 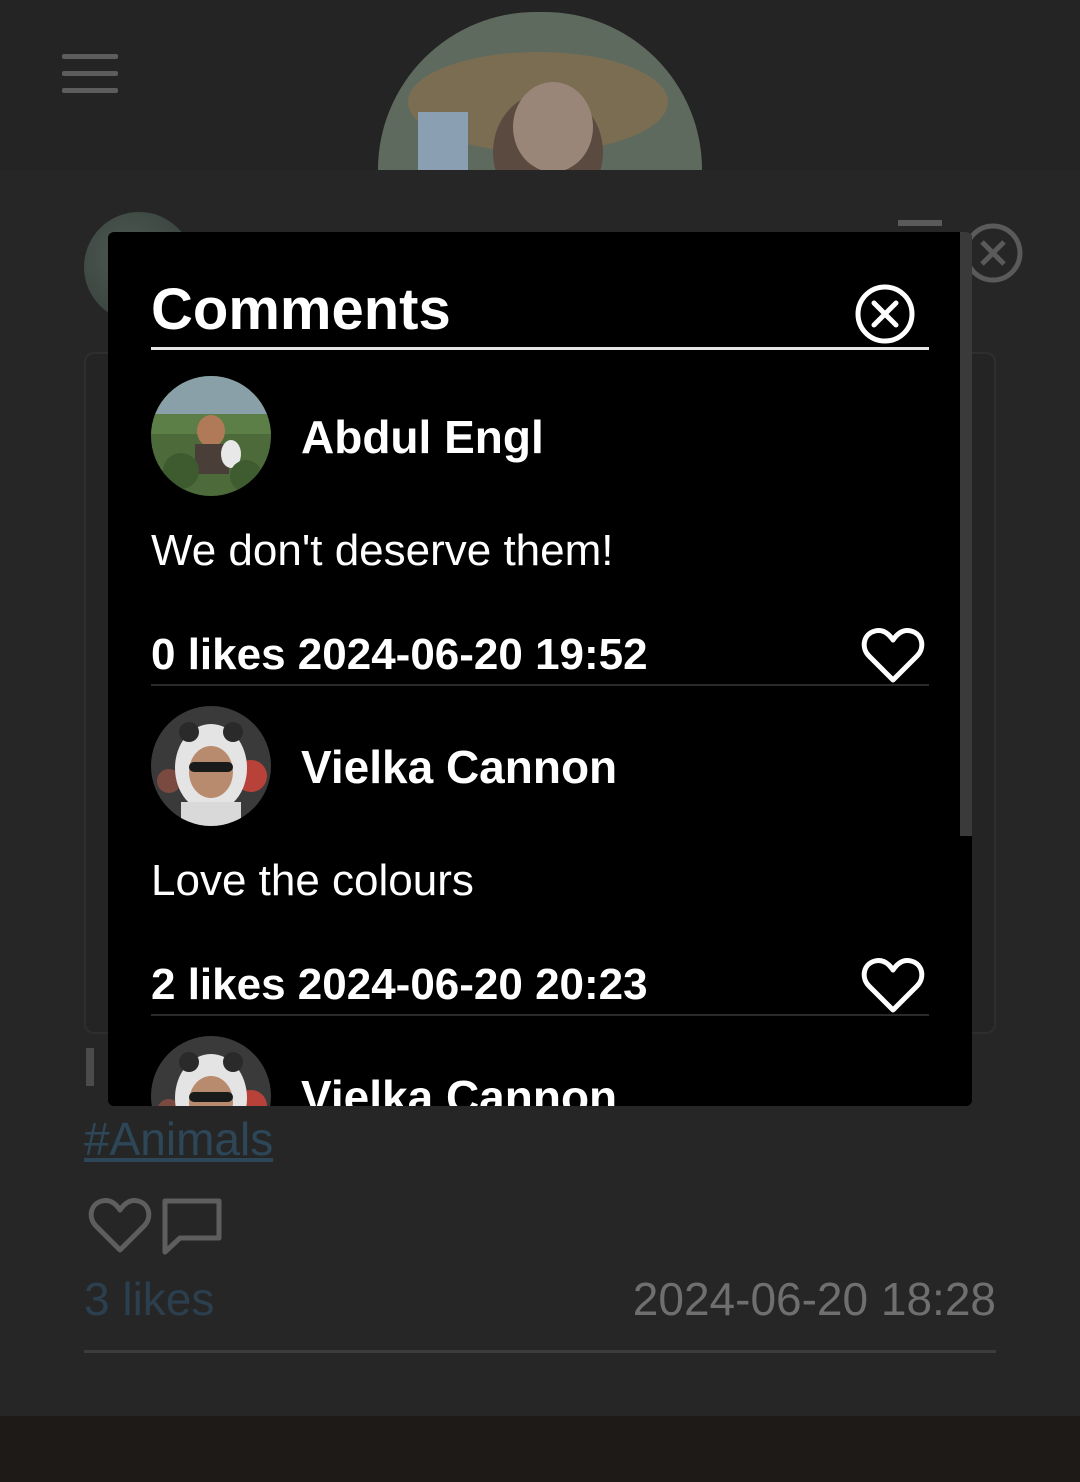 I want to click on scrollbar, so click(x=966, y=534).